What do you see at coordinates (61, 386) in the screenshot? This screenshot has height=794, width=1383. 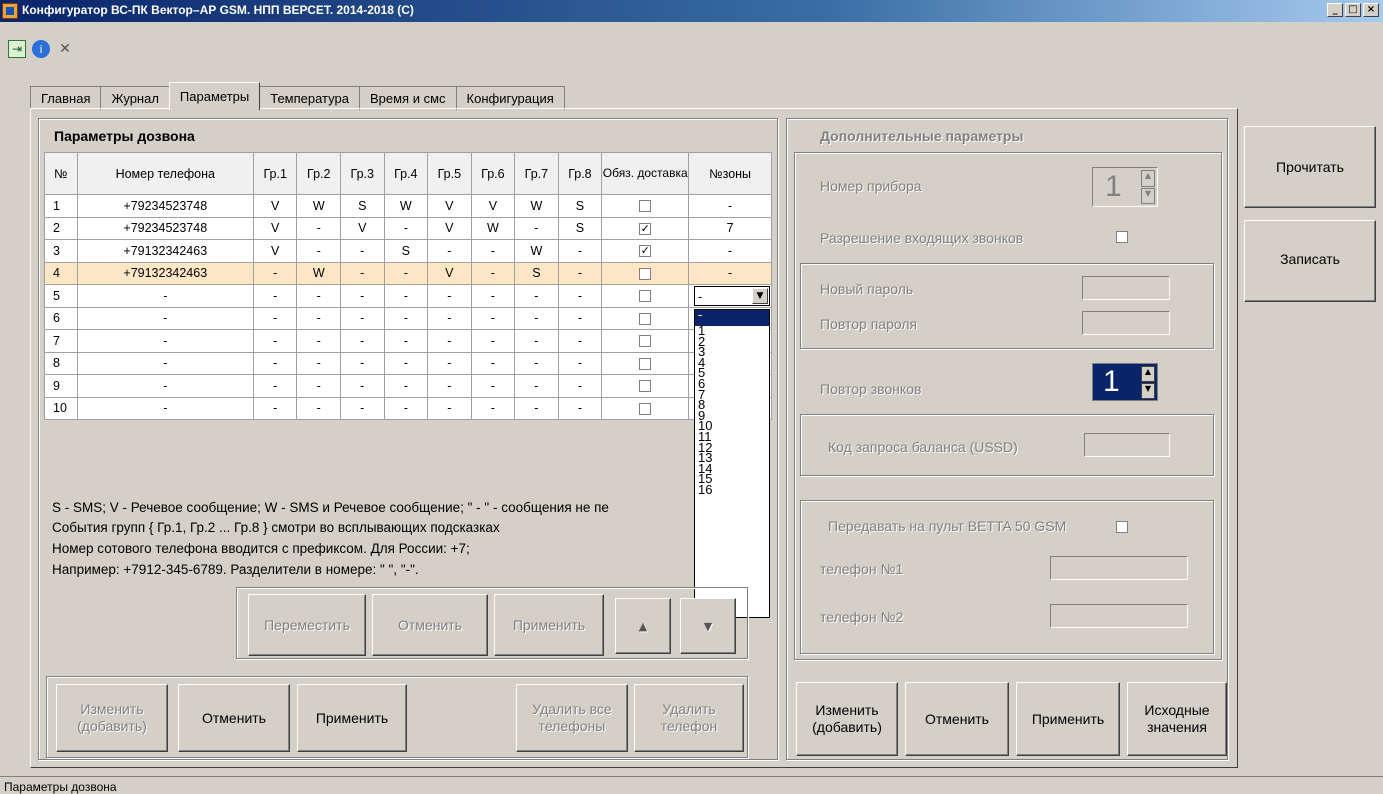 I see `table-cell: 9` at bounding box center [61, 386].